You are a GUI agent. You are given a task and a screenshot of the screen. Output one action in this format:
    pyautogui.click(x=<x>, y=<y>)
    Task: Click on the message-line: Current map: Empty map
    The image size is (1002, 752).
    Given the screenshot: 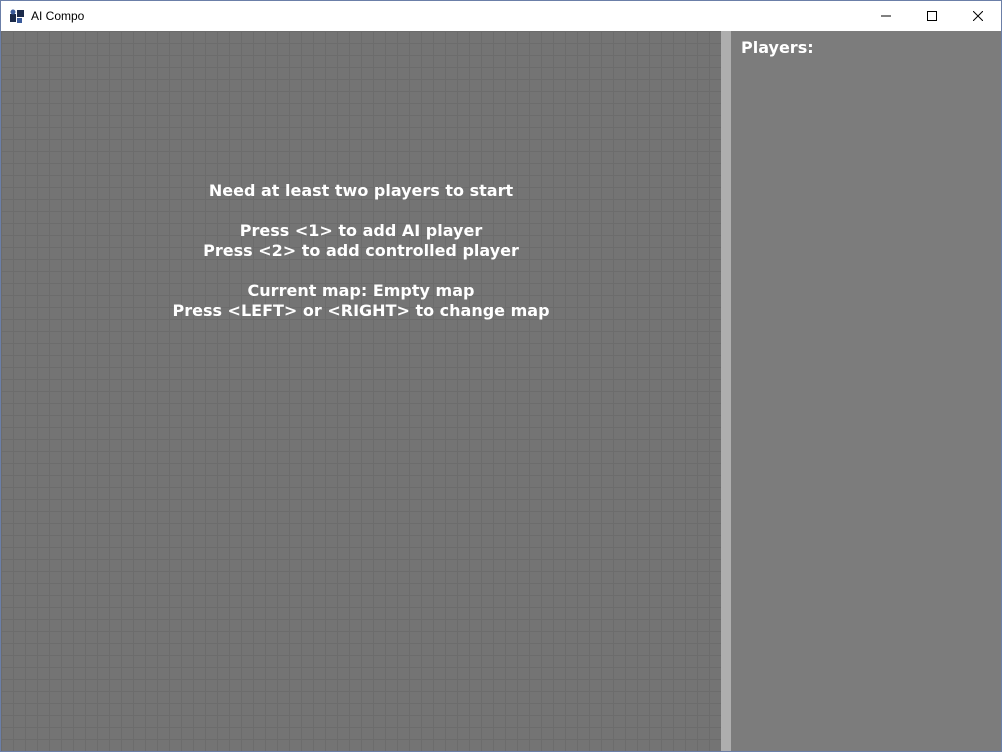 What is the action you would take?
    pyautogui.click(x=361, y=290)
    